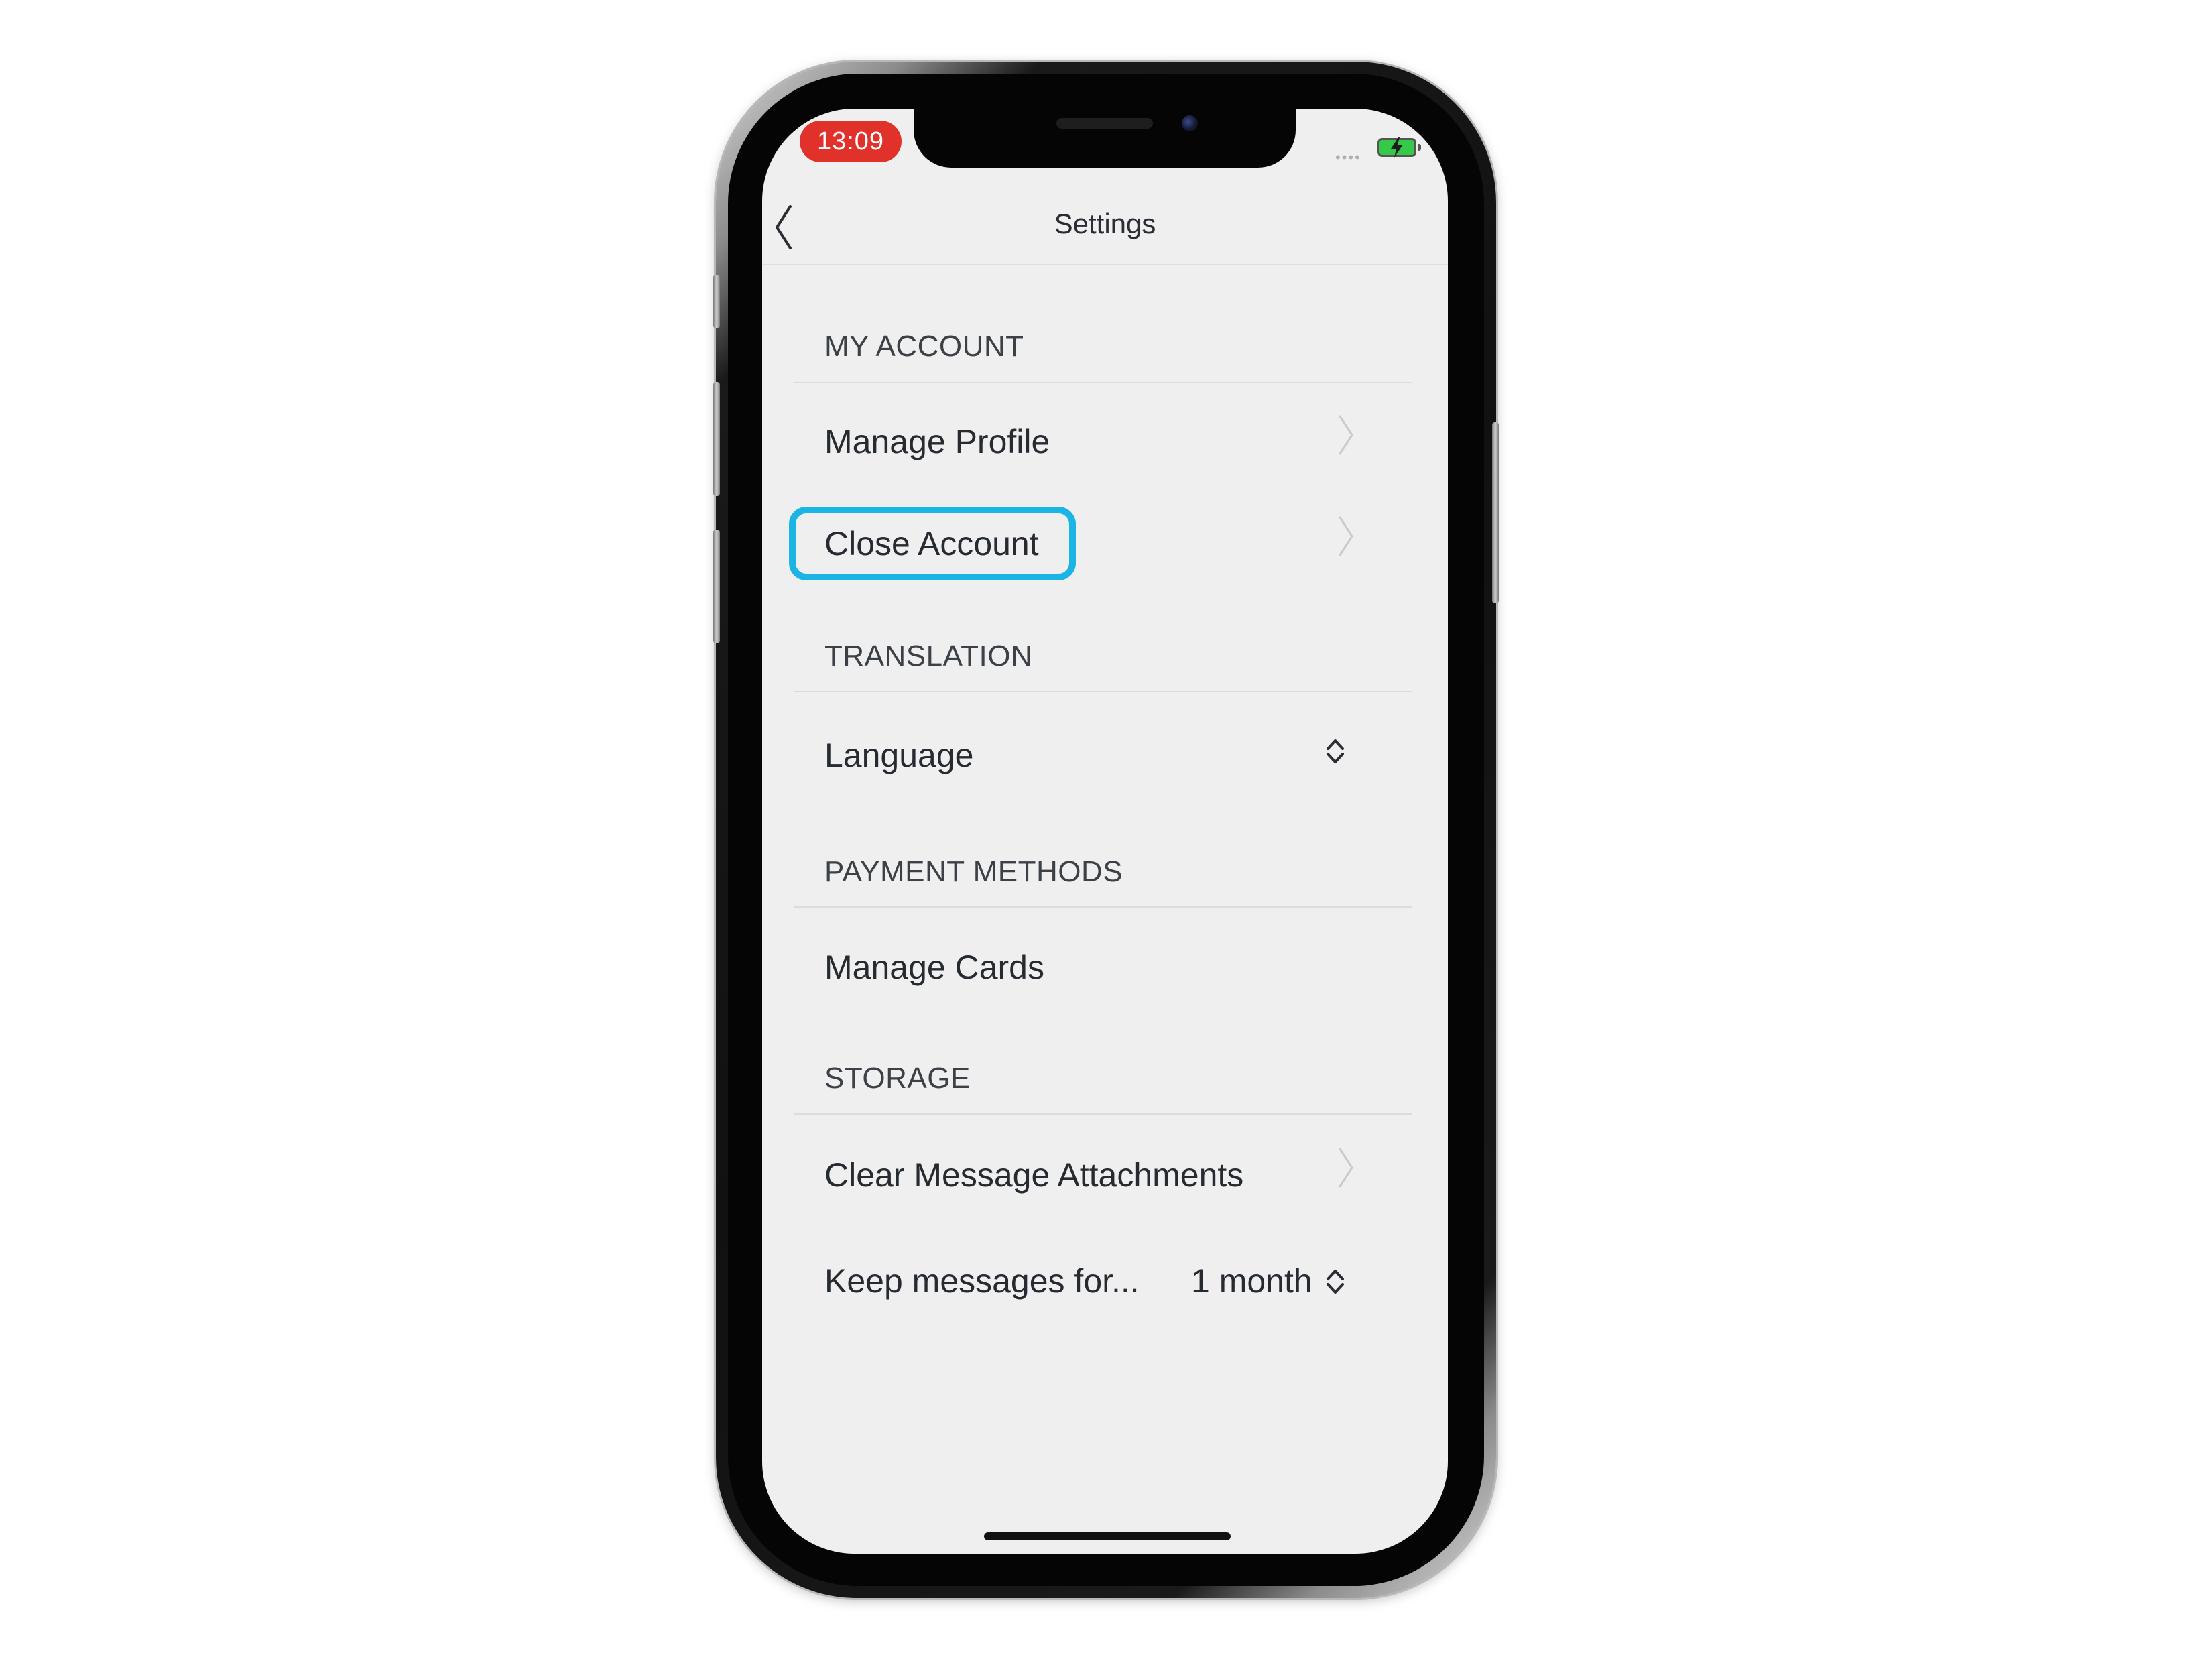 The image size is (2212, 1659). I want to click on home-indicator, so click(1107, 1536).